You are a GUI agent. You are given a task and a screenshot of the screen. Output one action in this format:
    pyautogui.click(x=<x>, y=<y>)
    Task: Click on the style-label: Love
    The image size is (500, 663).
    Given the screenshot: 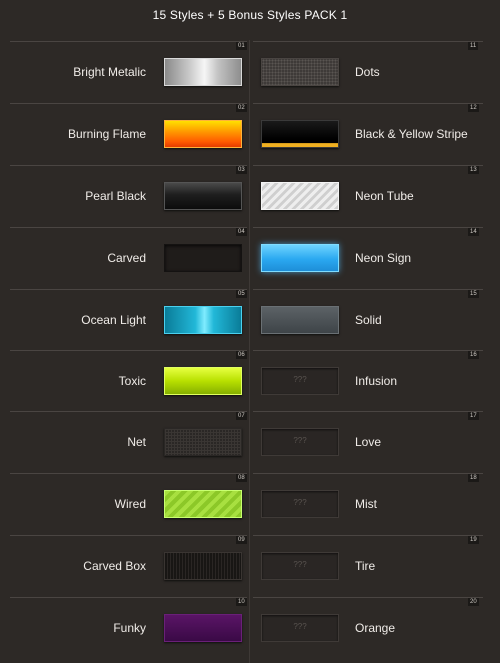 What is the action you would take?
    pyautogui.click(x=368, y=442)
    